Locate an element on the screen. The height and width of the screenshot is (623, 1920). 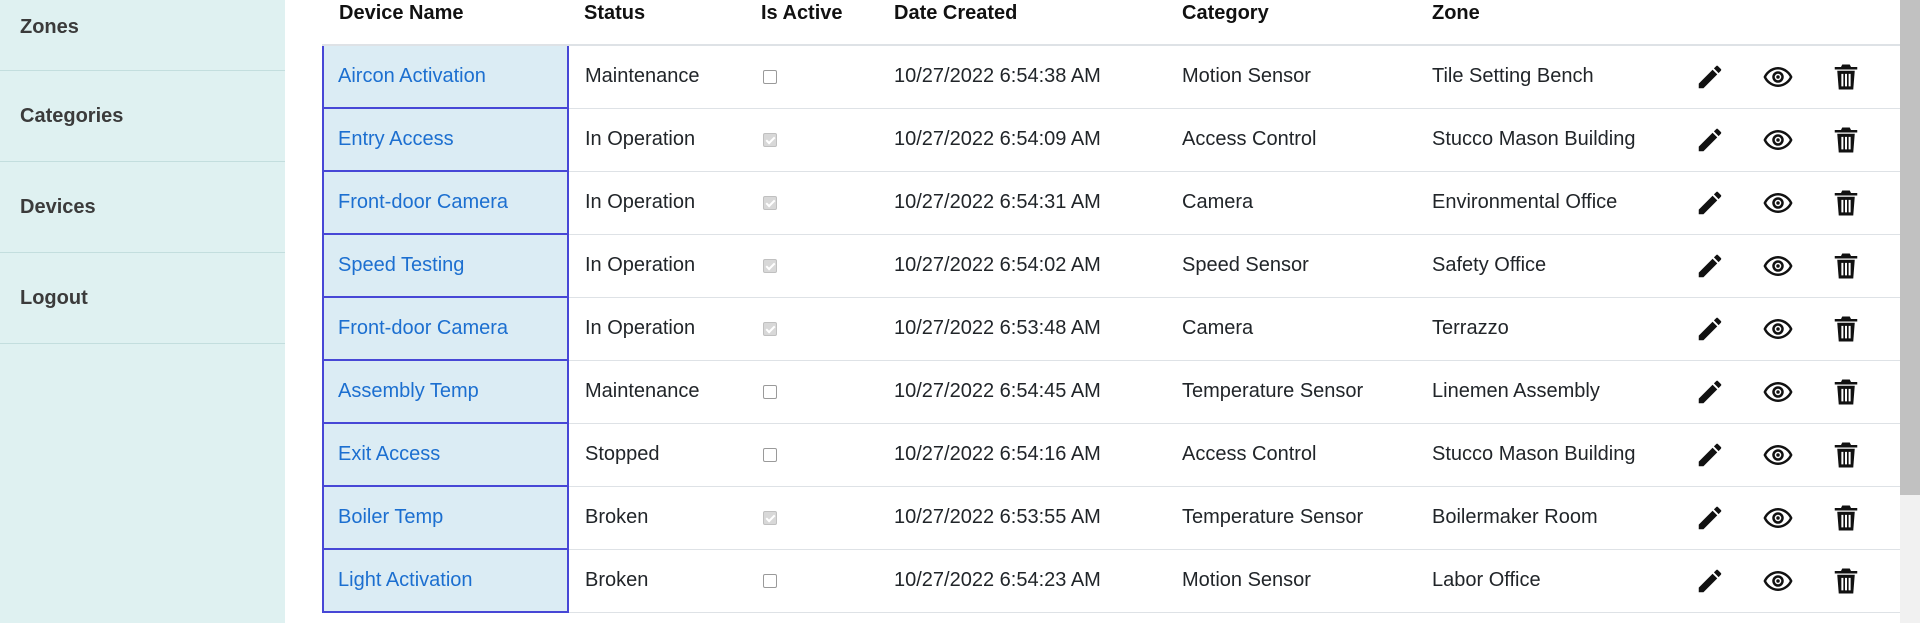
column-header-category: Category is located at coordinates (1291, 23).